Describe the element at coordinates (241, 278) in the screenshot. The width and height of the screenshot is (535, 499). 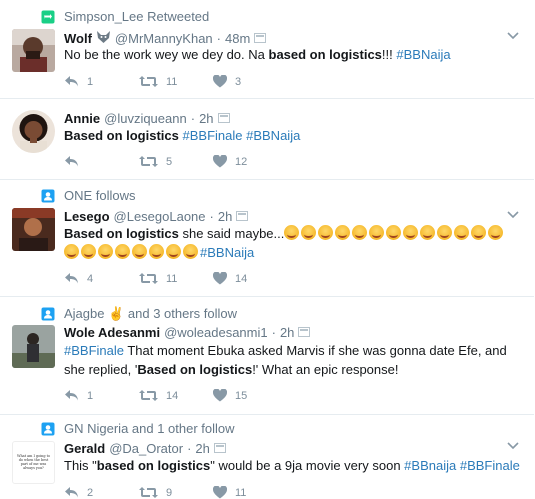
I see `like-count: 14` at that location.